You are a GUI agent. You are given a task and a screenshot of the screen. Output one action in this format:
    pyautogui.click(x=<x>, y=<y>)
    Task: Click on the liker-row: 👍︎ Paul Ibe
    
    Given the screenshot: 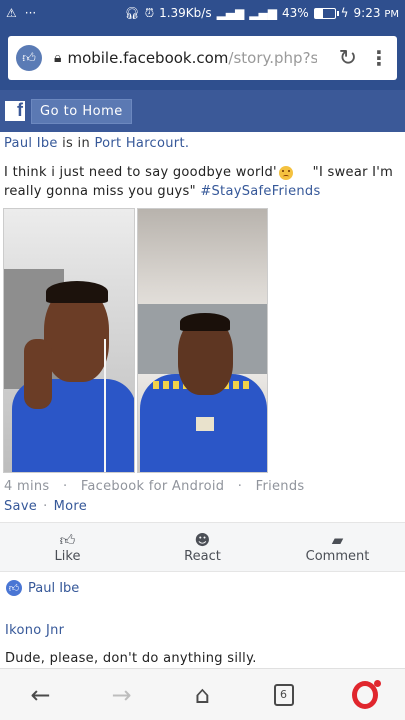 What is the action you would take?
    pyautogui.click(x=42, y=588)
    